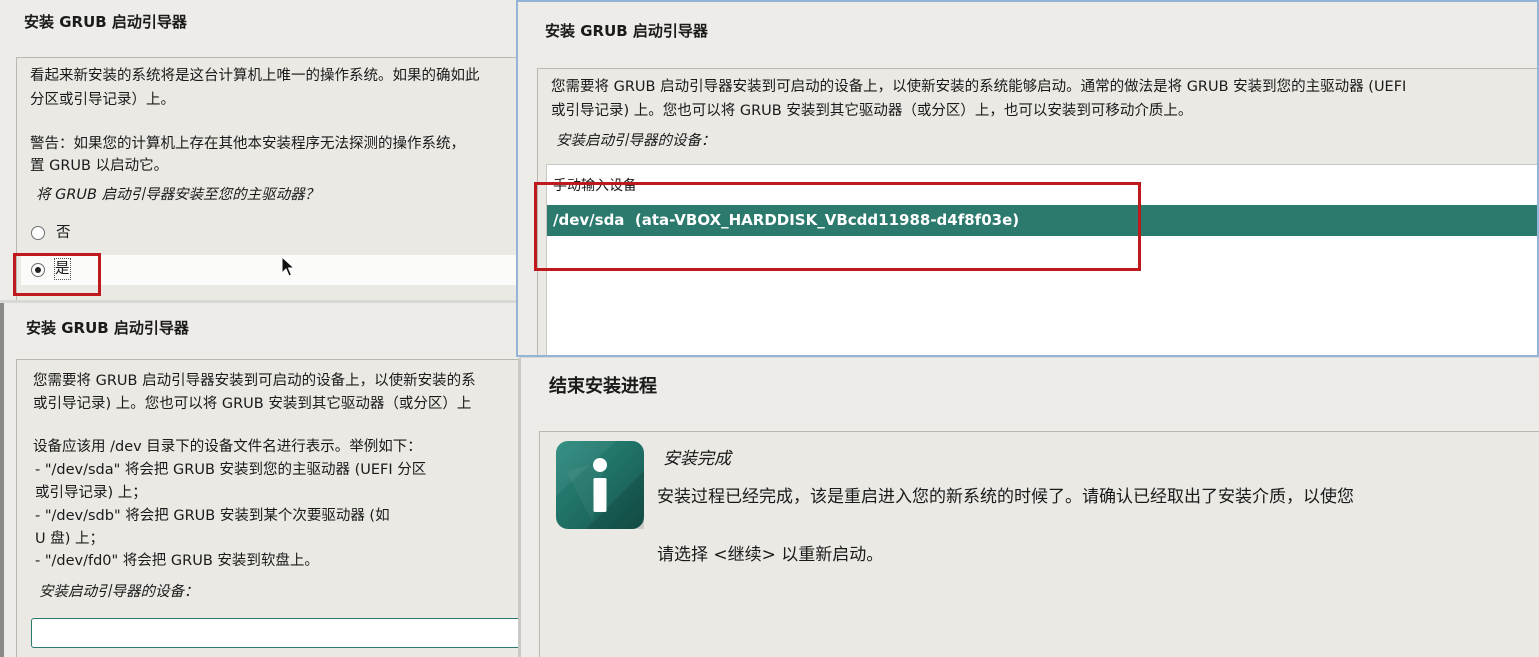 The width and height of the screenshot is (1539, 657). What do you see at coordinates (57, 274) in the screenshot?
I see `highlight-yes-box` at bounding box center [57, 274].